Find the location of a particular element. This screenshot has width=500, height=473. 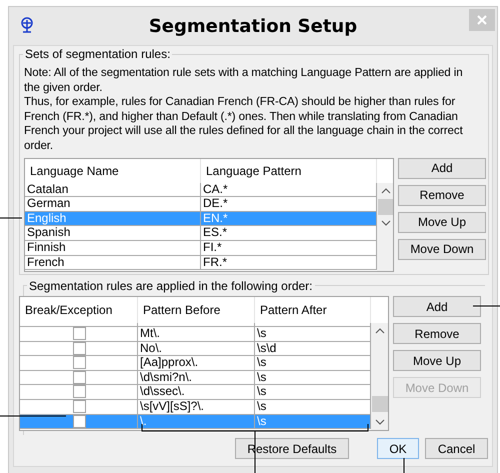

column-header: Pattern Before is located at coordinates (196, 310).